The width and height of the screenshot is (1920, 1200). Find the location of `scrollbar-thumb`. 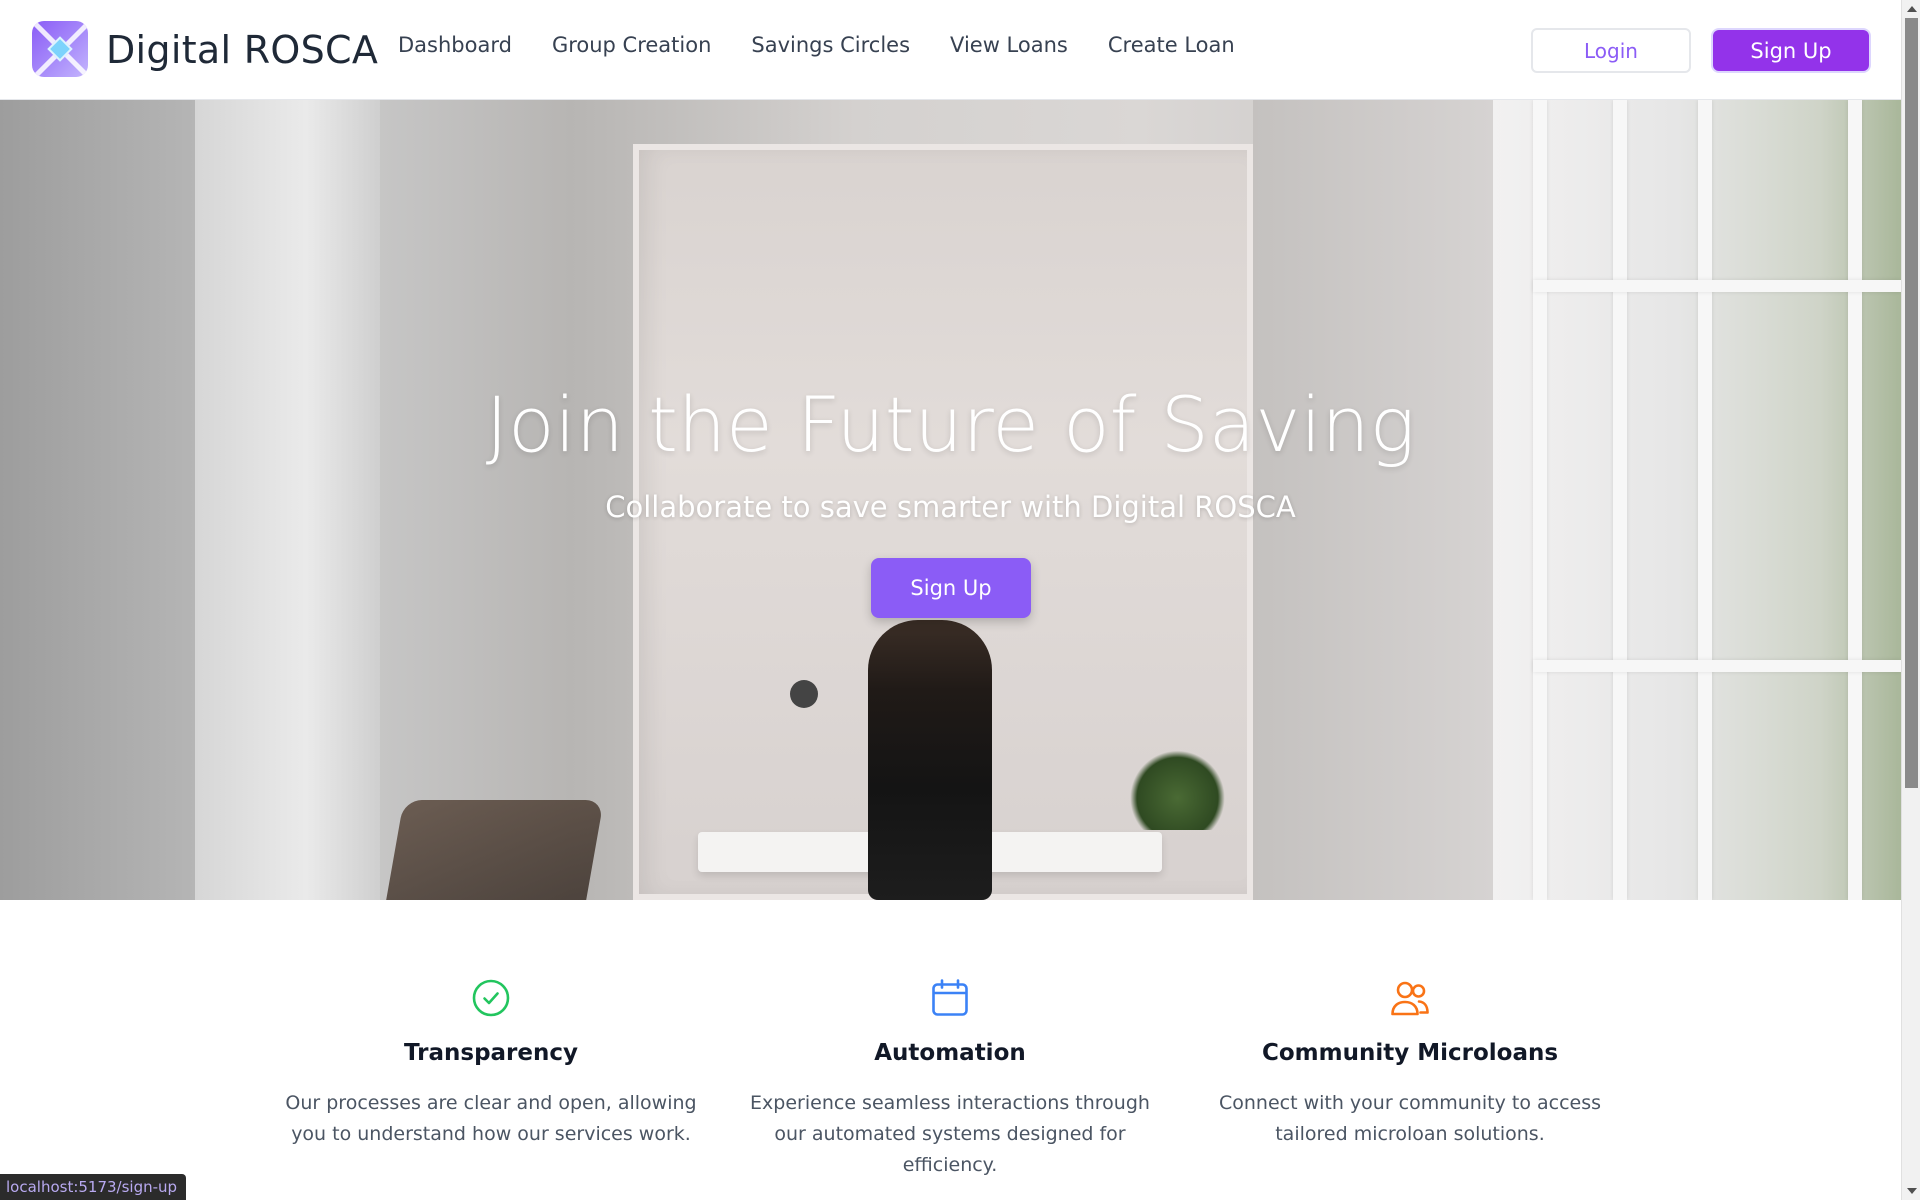

scrollbar-thumb is located at coordinates (1911, 403).